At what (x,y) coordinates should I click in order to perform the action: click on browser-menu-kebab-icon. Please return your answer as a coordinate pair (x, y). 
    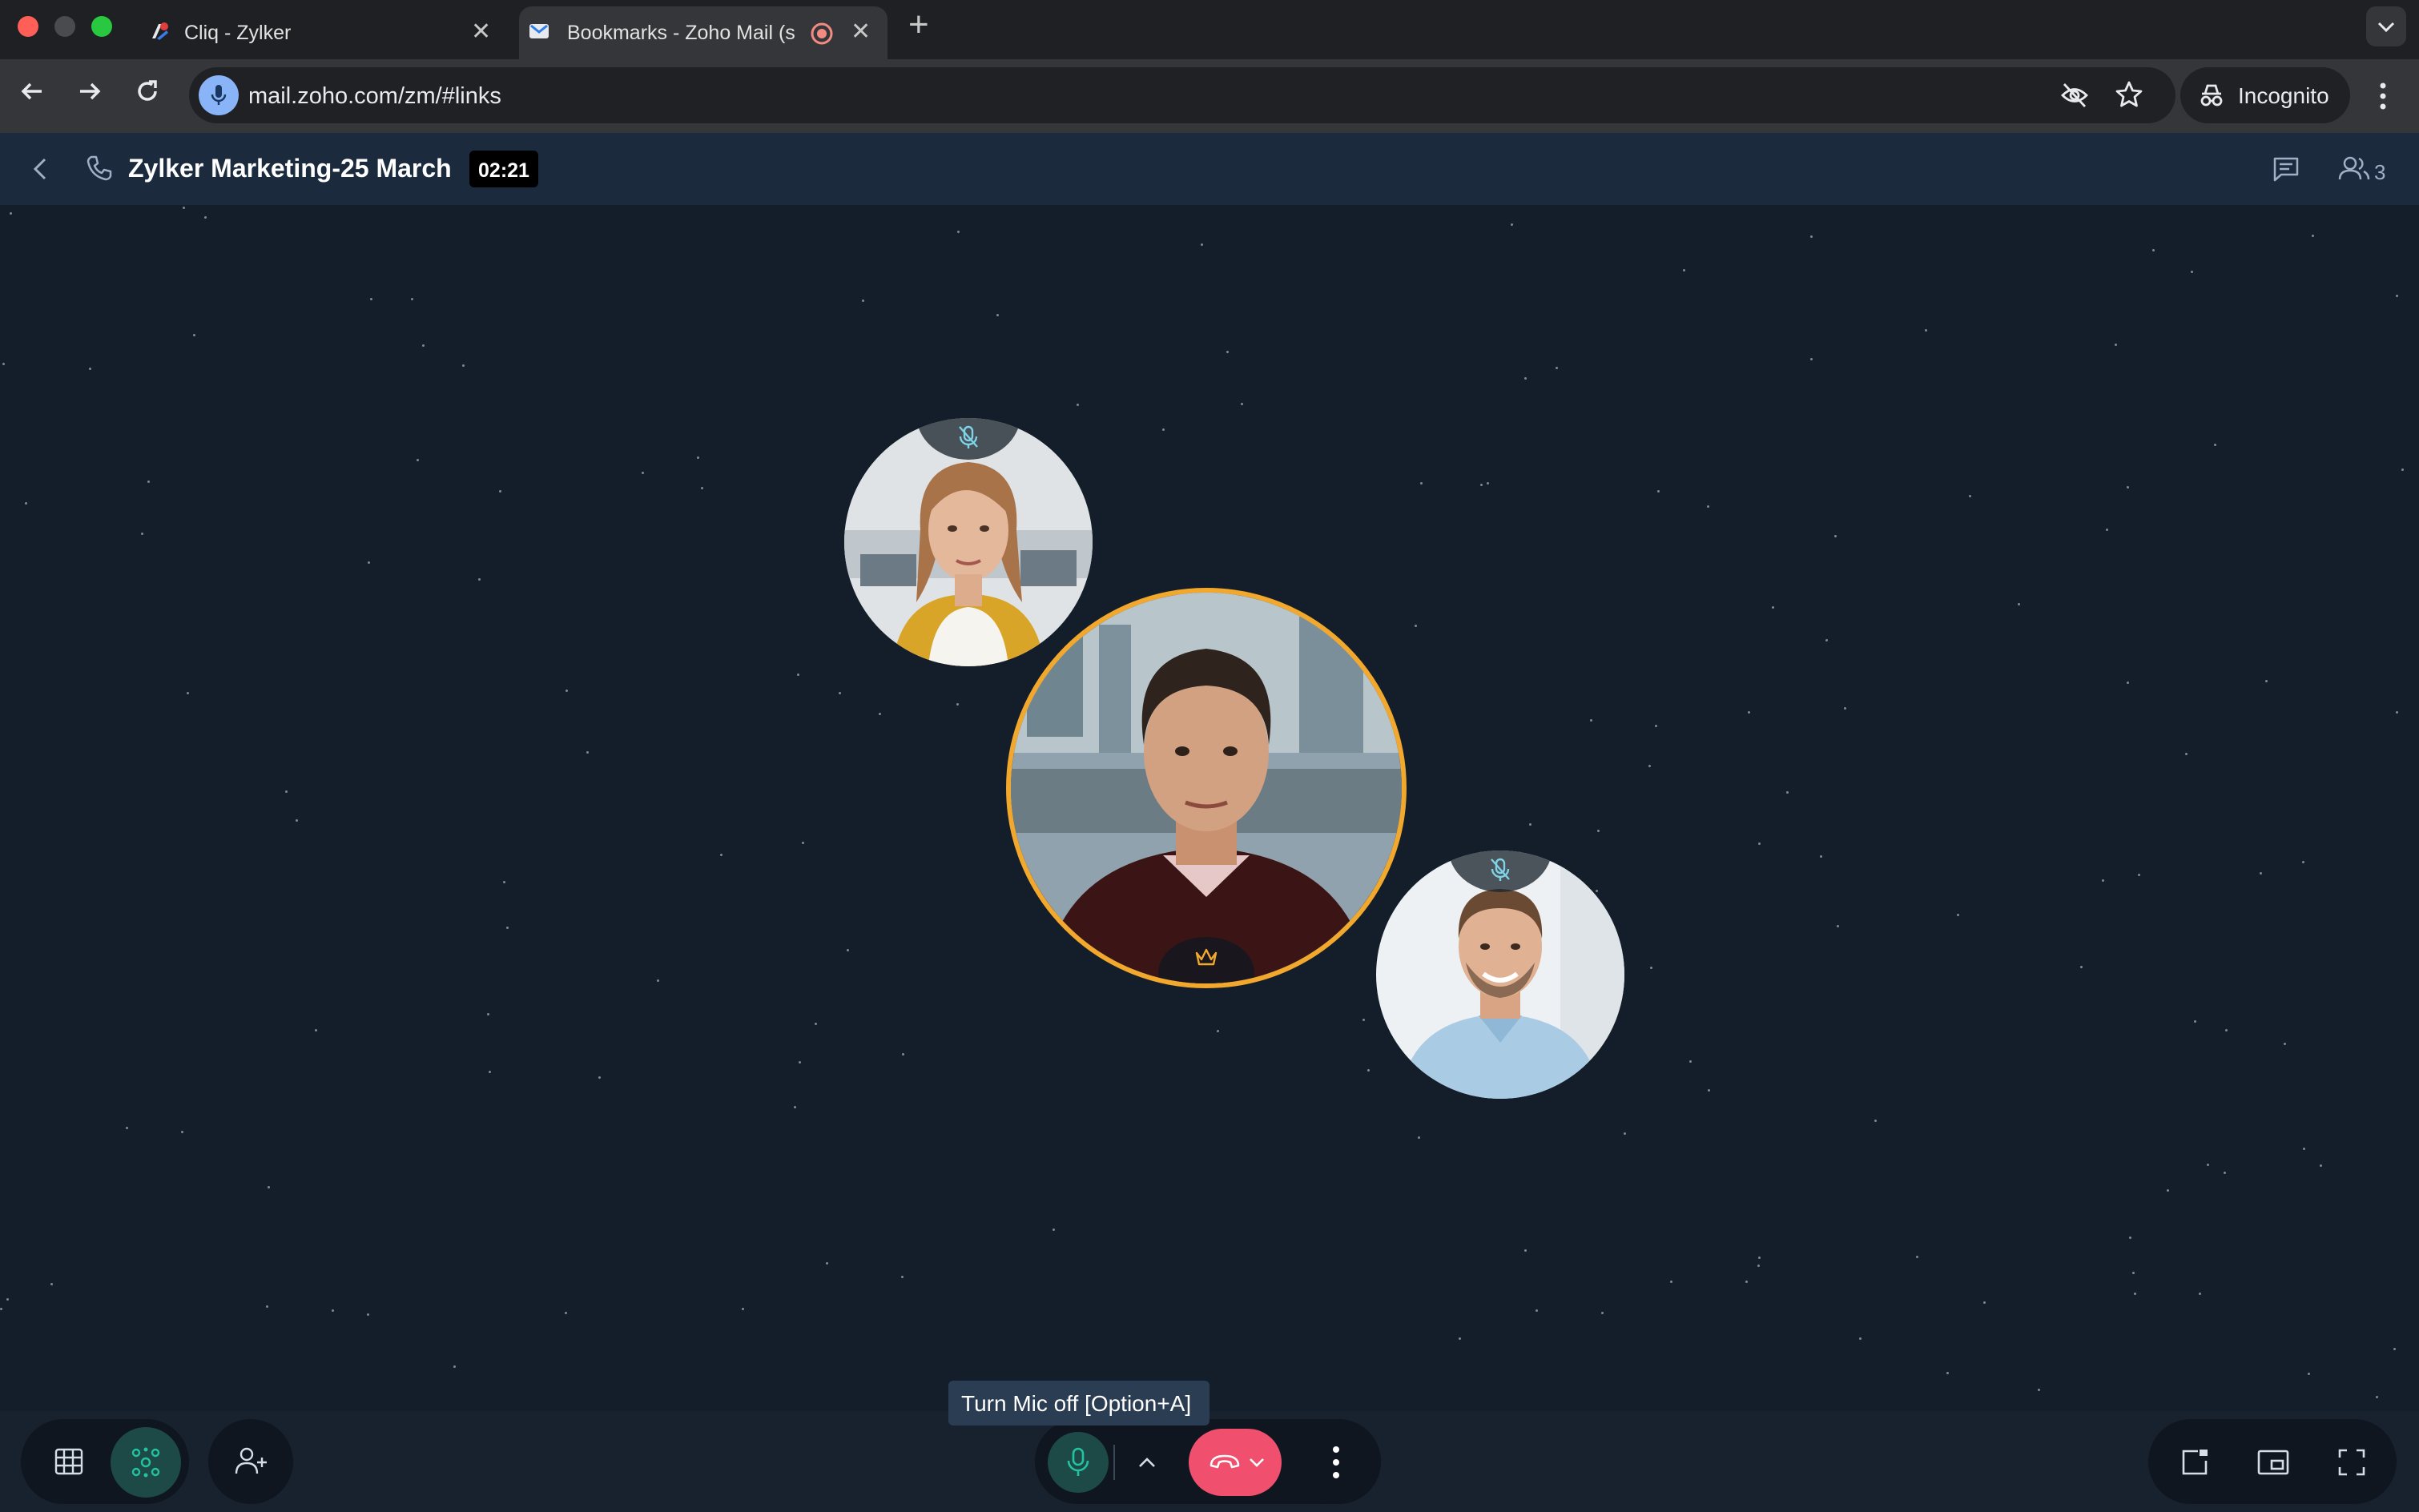
    Looking at the image, I should click on (2383, 96).